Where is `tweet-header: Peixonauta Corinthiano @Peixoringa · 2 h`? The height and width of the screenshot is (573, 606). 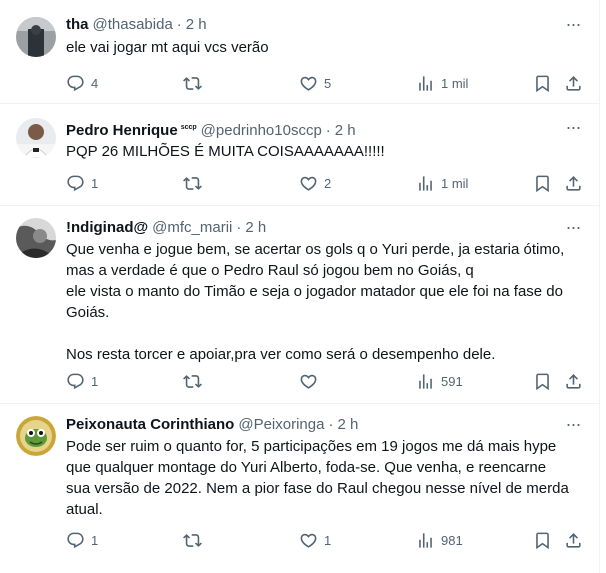
tweet-header: Peixonauta Corinthiano @Peixoringa · 2 h is located at coordinates (312, 425).